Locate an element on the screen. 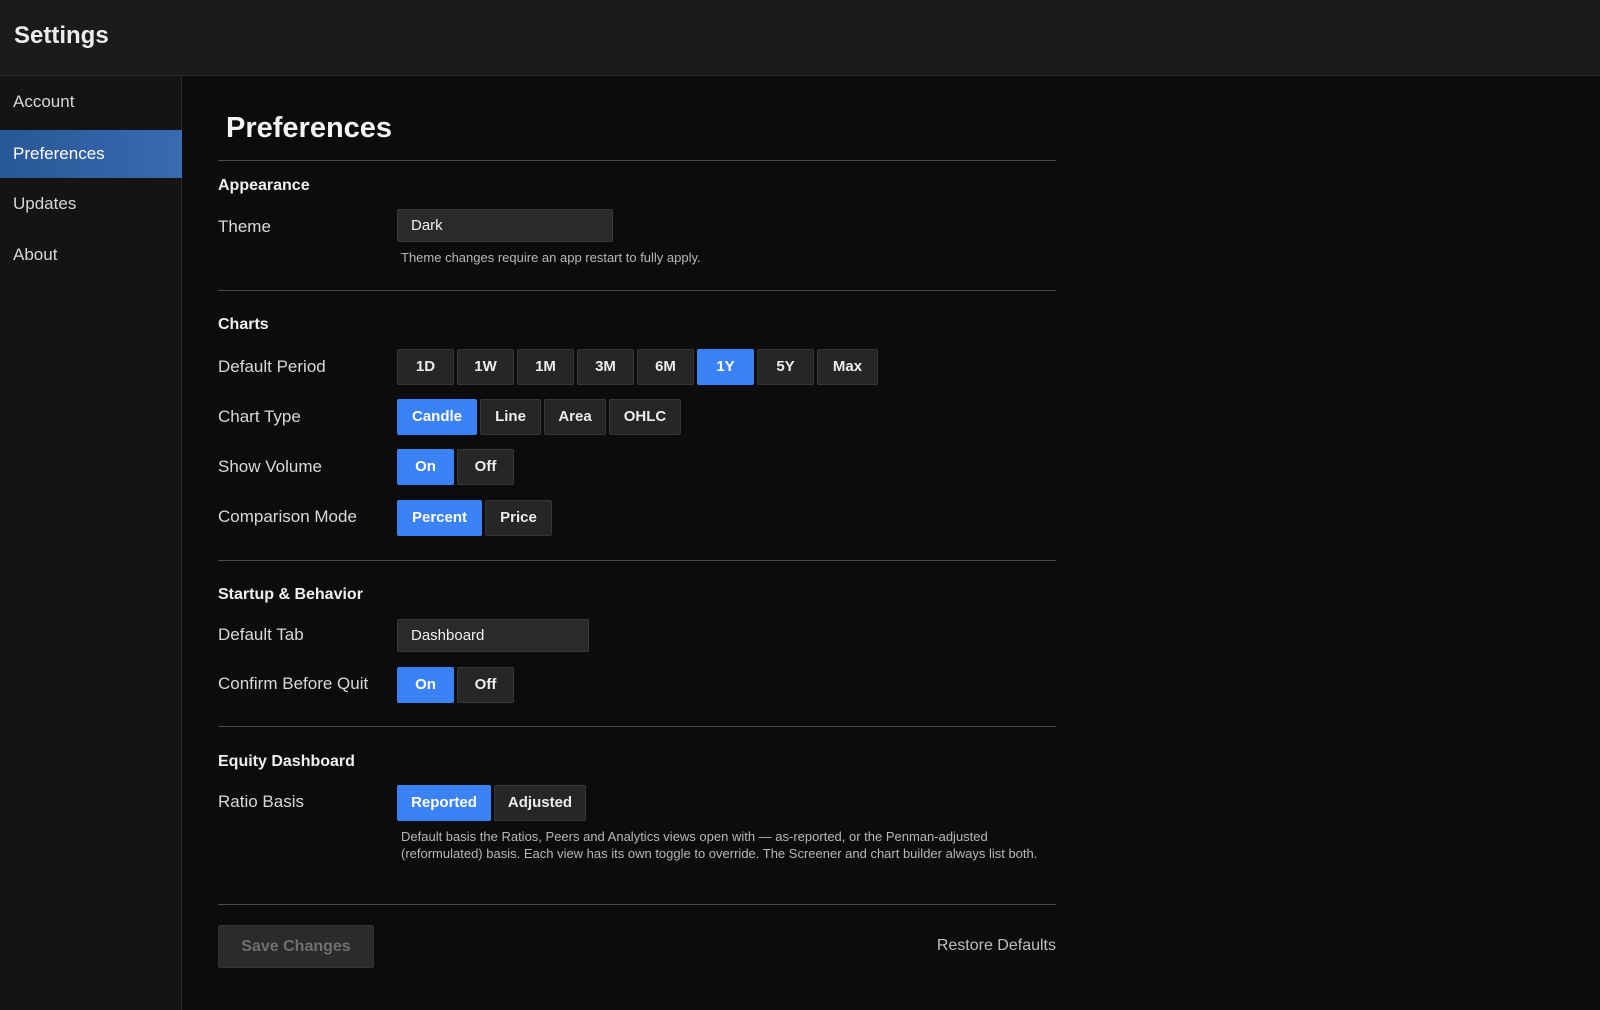 The width and height of the screenshot is (1600, 1010). confirm-quit-label: Confirm Before Quit is located at coordinates (293, 683).